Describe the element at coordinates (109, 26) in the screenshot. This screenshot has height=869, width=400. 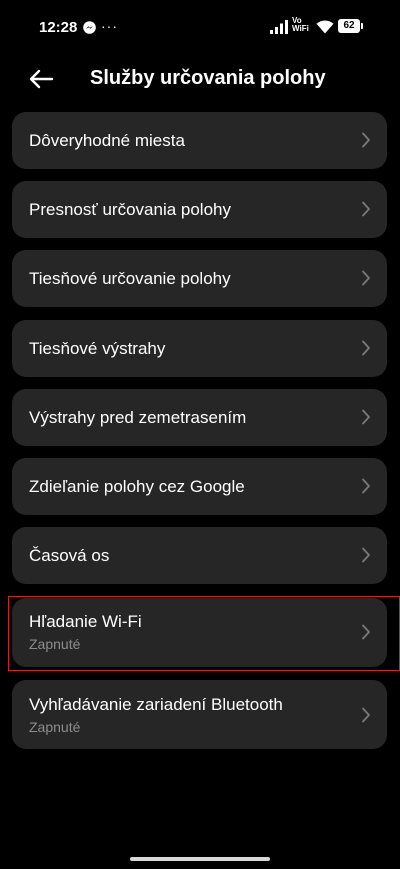
I see `more-dots-icon: ···` at that location.